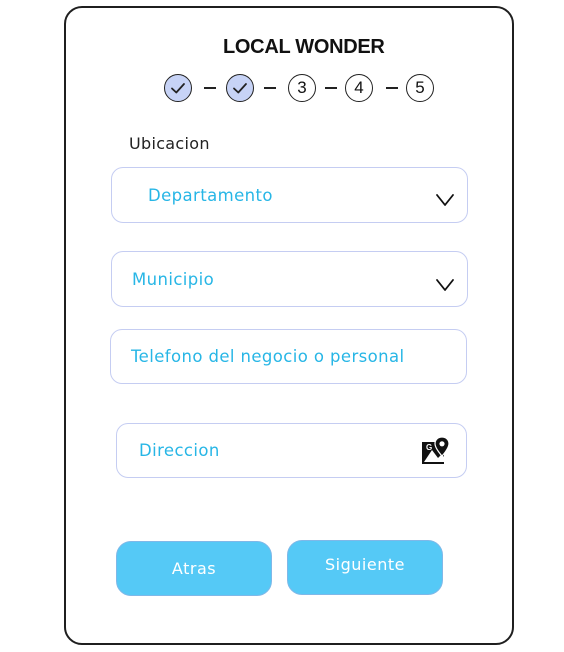 This screenshot has width=564, height=652. Describe the element at coordinates (291, 450) in the screenshot. I see `direccion-input: Direccion` at that location.